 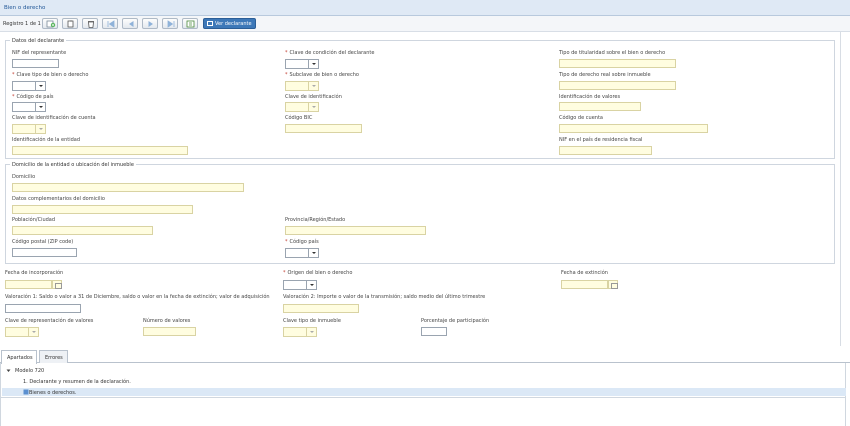 I want to click on identificacion-valores-label: Identificación de valores, so click(x=590, y=97).